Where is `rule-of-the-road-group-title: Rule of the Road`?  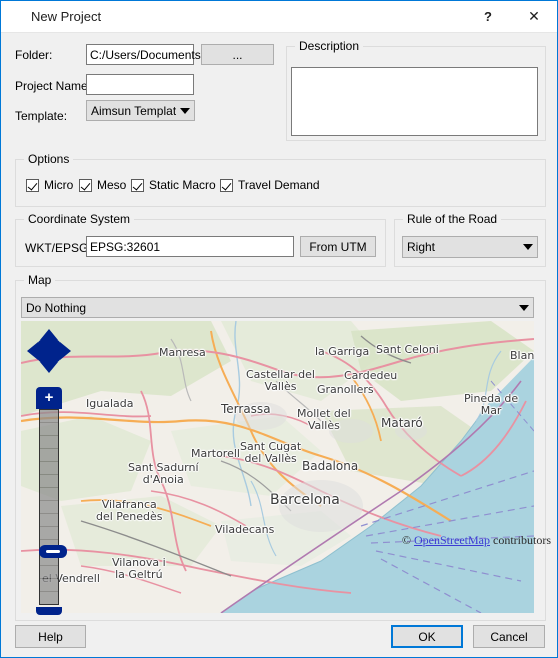 rule-of-the-road-group-title: Rule of the Road is located at coordinates (452, 219).